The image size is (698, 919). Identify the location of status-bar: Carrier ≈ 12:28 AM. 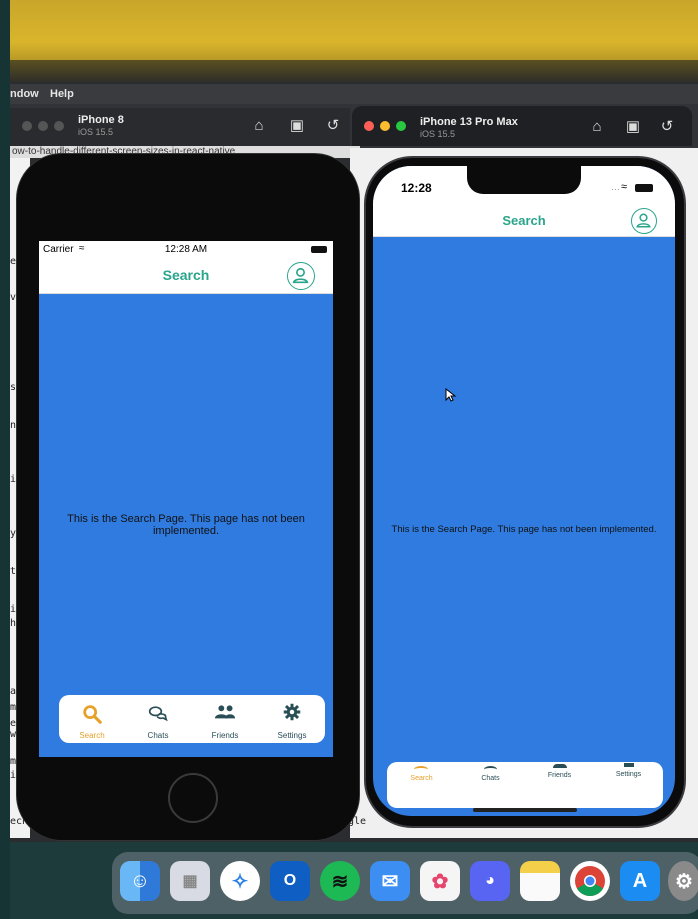
(186, 250).